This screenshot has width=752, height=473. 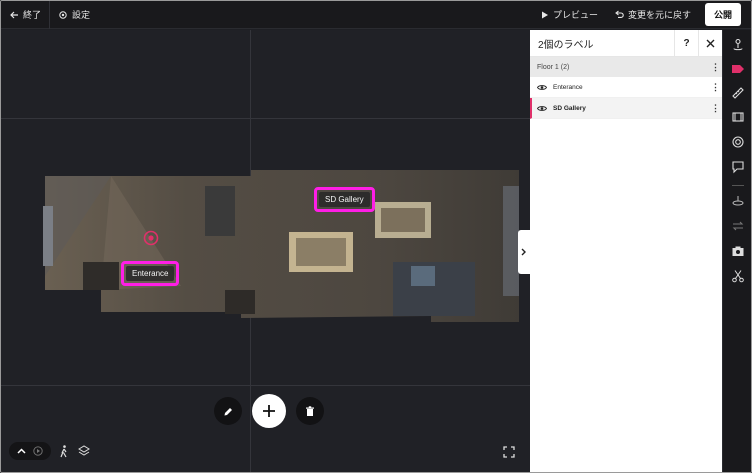 I want to click on scissors-icon, so click(x=738, y=276).